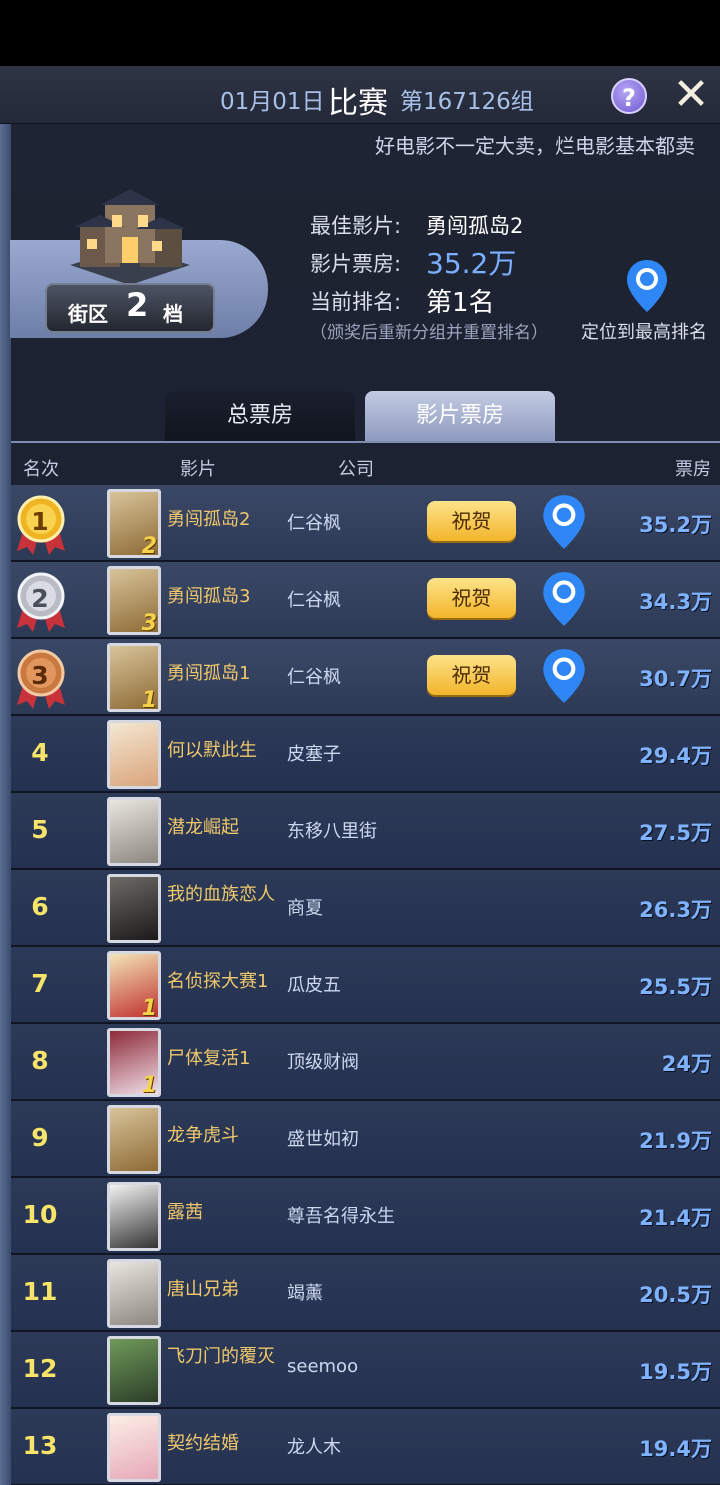  I want to click on locate-top-rank-link: 定位到最高排名, so click(644, 331).